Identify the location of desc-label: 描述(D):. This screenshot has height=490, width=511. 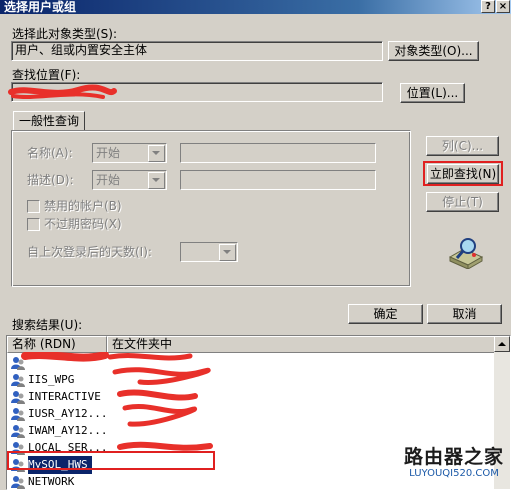
(50, 180).